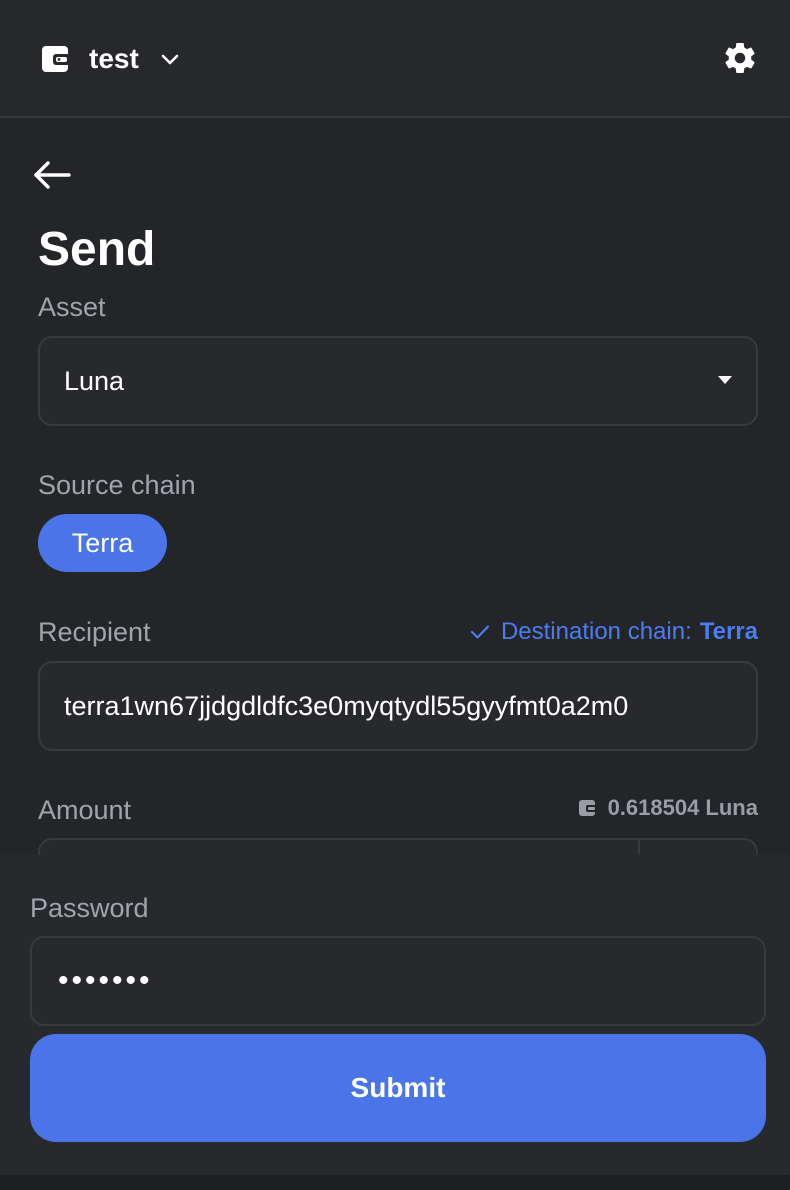 The height and width of the screenshot is (1190, 790). What do you see at coordinates (52, 175) in the screenshot?
I see `arrow-left-icon` at bounding box center [52, 175].